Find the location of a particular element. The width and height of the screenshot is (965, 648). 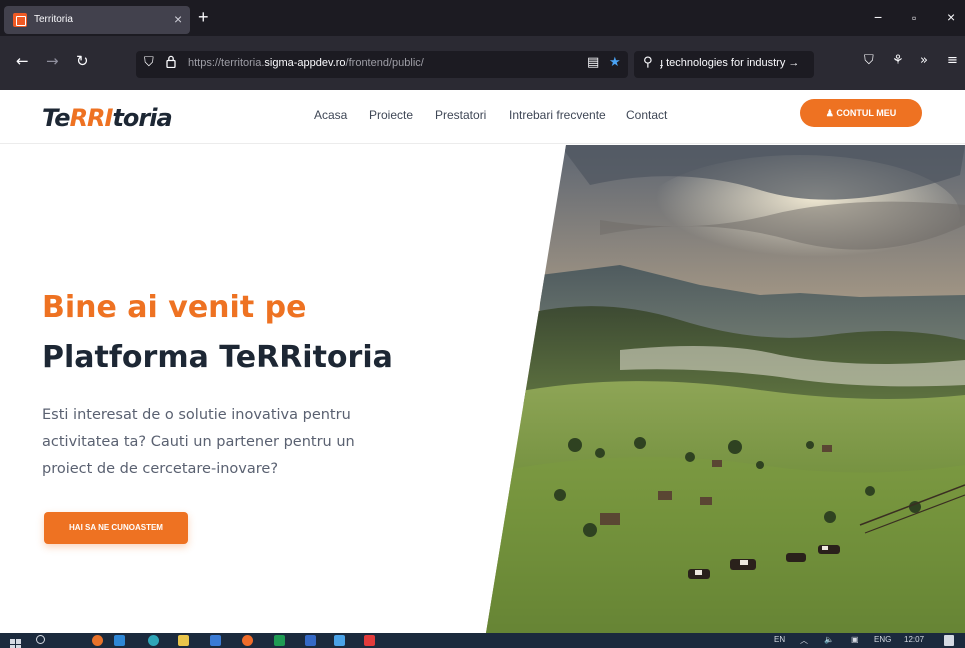

territoria-favicon-icon is located at coordinates (20, 20).